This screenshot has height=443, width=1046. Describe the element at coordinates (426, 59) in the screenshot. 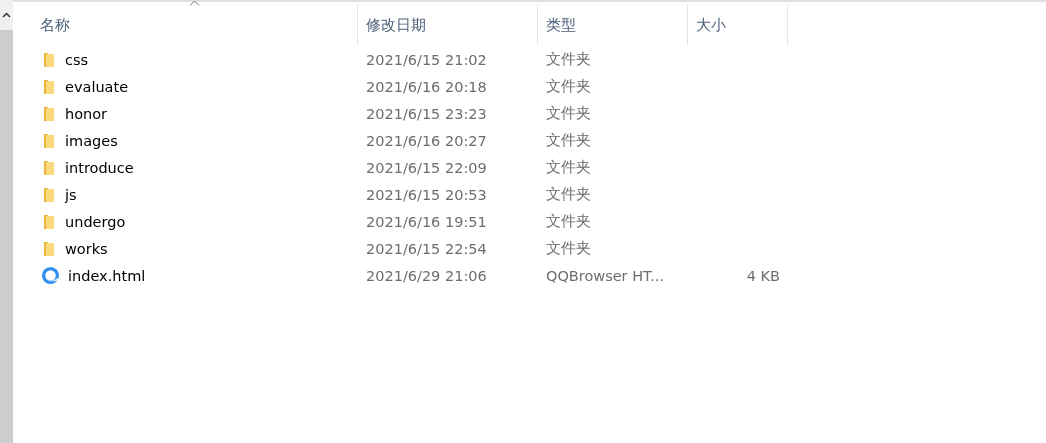

I see `modified-date: 2021/6/15 21:02` at that location.